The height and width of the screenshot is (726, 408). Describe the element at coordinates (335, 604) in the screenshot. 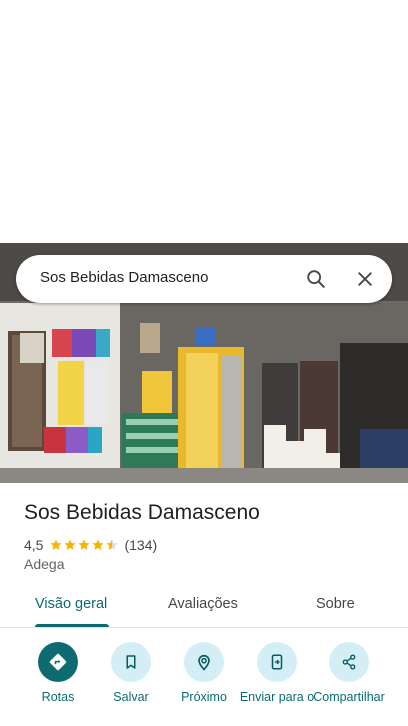

I see `tab-about: Sobre` at that location.